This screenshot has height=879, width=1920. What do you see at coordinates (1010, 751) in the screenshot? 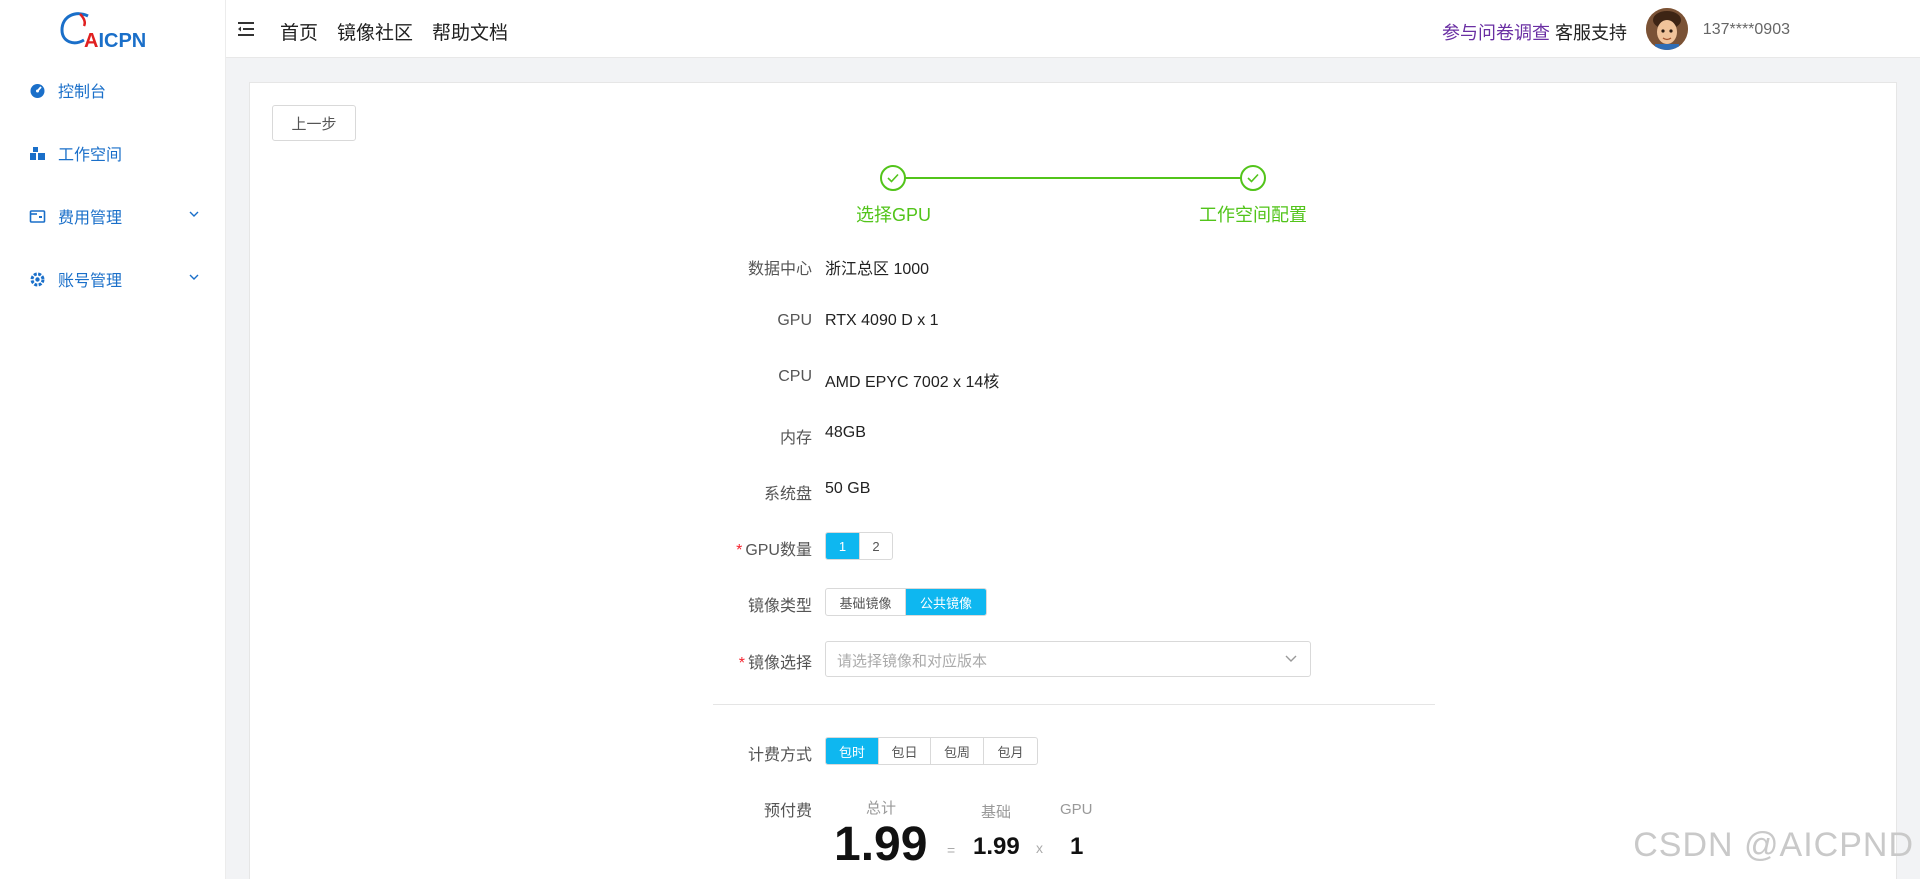
I see `billing-option-monthly: 包月` at bounding box center [1010, 751].